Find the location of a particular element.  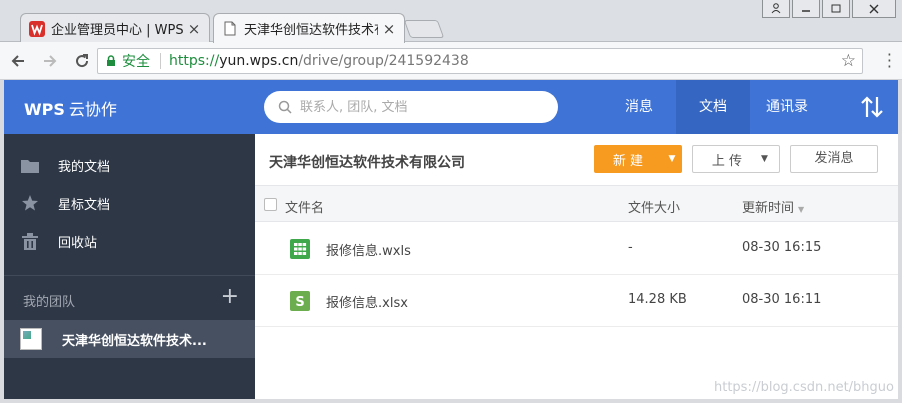

sort-toggle-icon is located at coordinates (872, 107).